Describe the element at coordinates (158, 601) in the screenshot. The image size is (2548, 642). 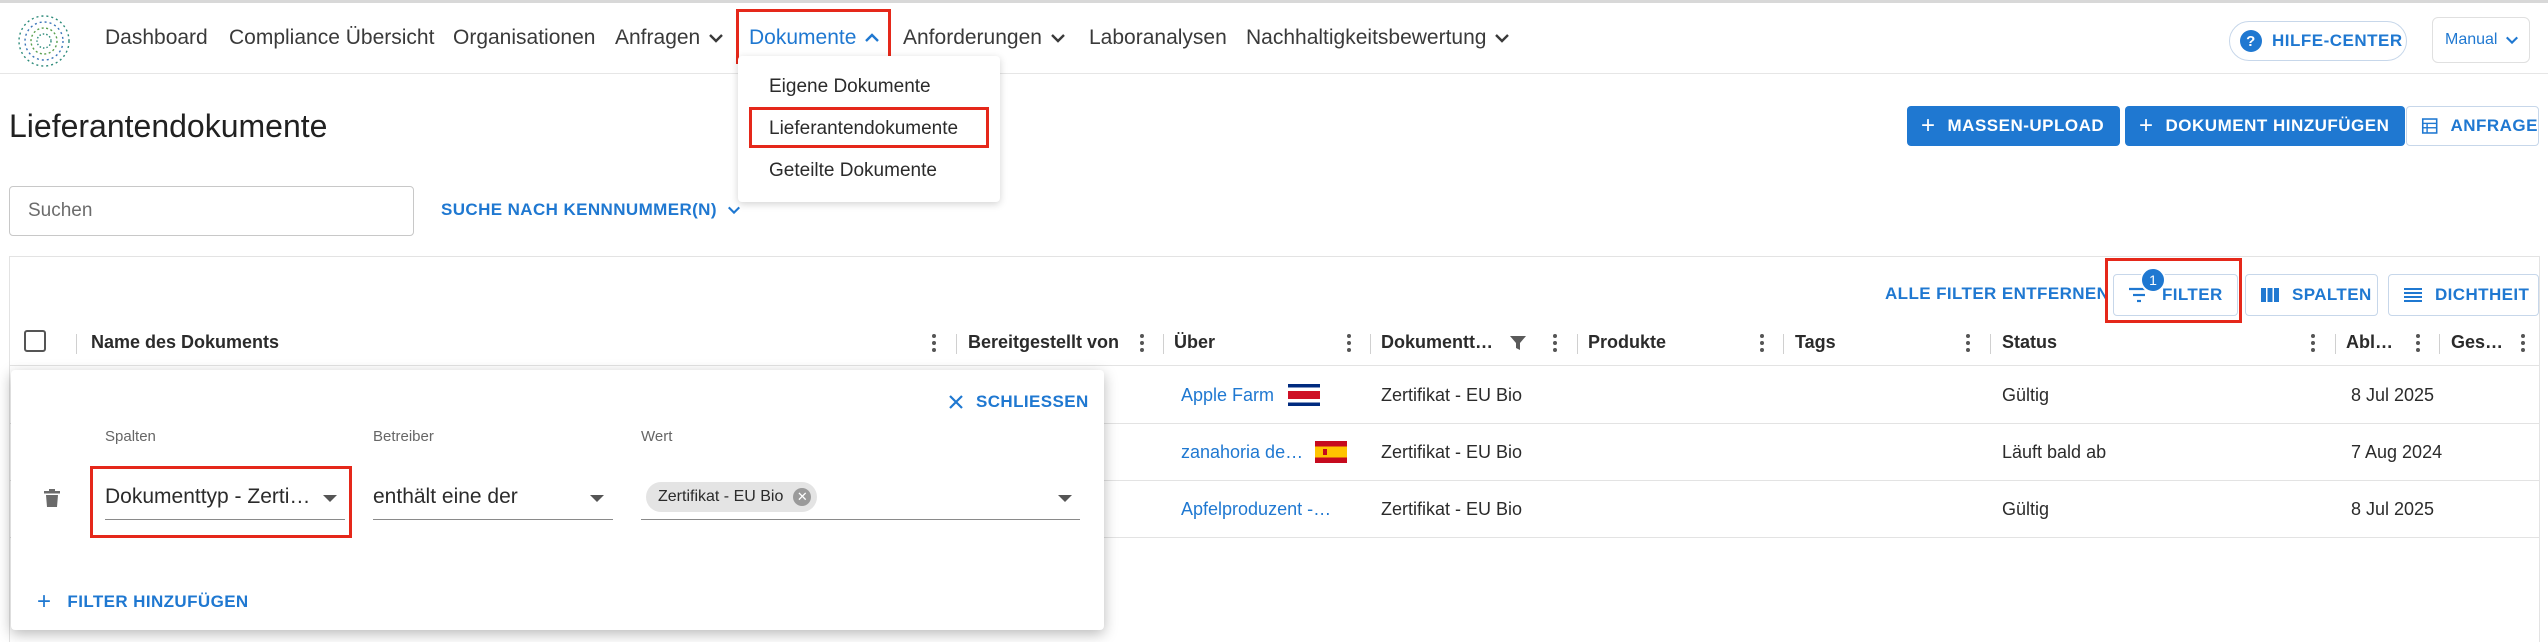
I see `add-filter-label: FILTER HINZUFÜGEN` at that location.